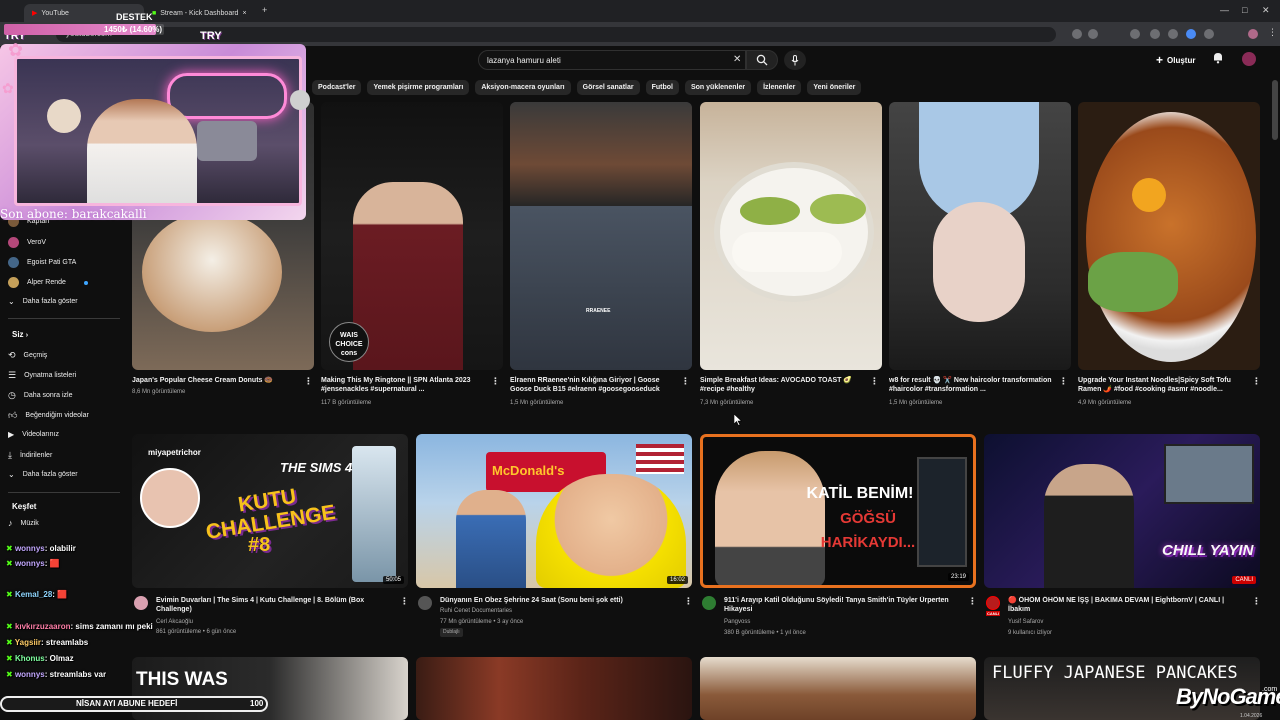 This screenshot has width=1280, height=720. What do you see at coordinates (598, 311) in the screenshot?
I see `game-player-label: RRAENEE` at bounding box center [598, 311].